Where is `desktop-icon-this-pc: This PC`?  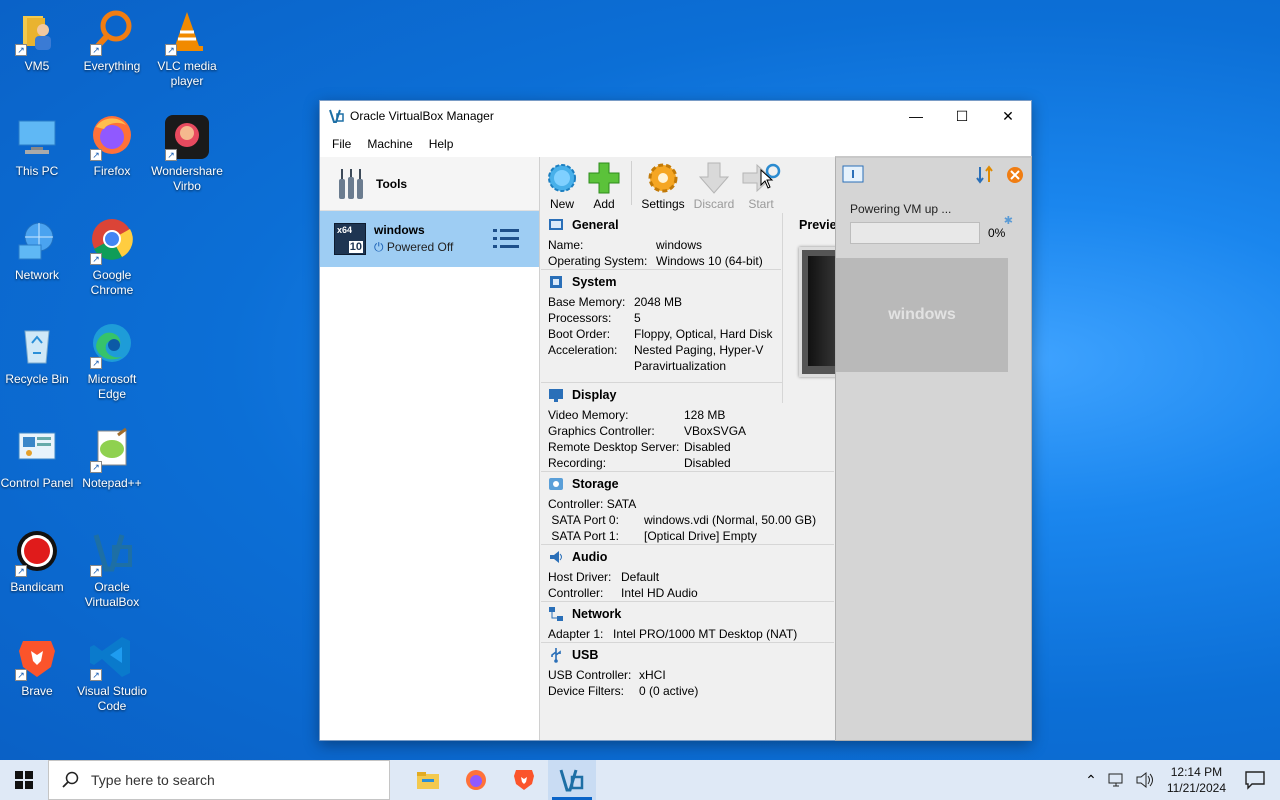
desktop-icon-this-pc: This PC is located at coordinates (37, 146).